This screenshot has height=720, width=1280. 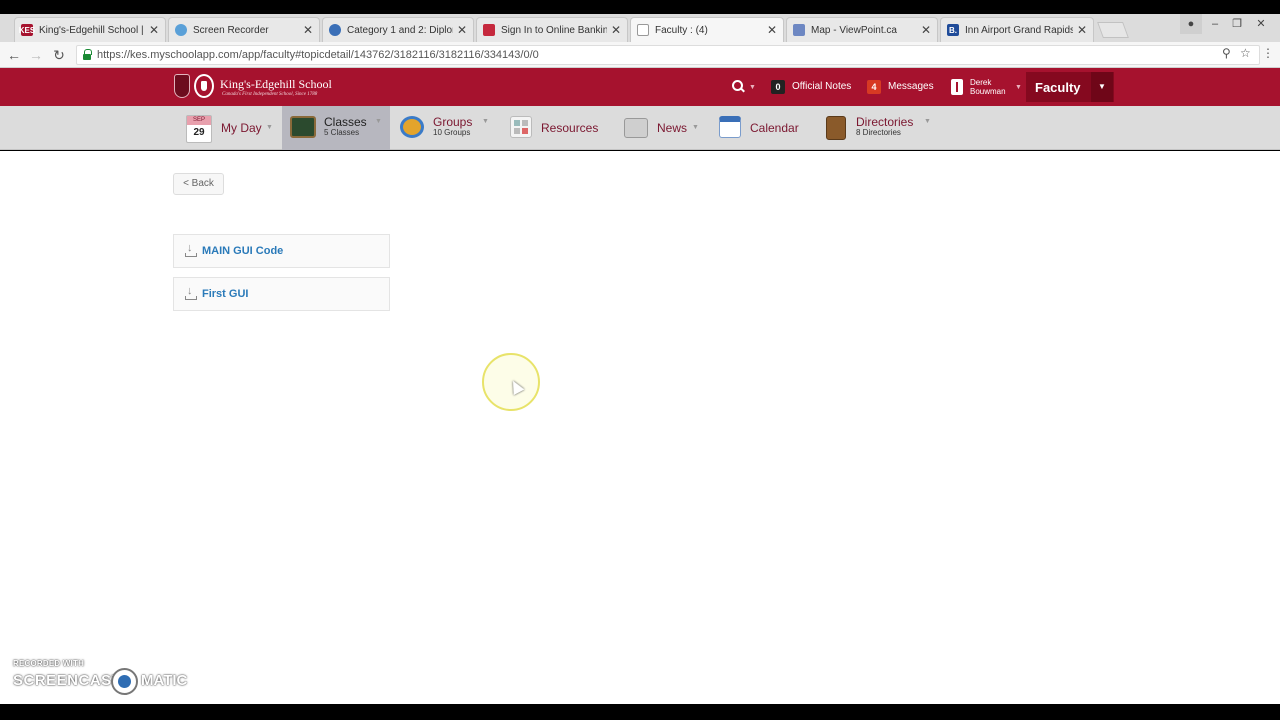 I want to click on official-notes-link: Official Notes, so click(x=821, y=86).